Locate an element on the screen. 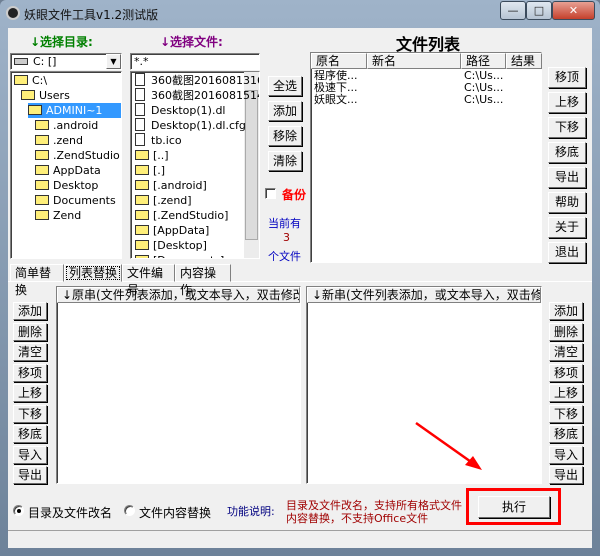 This screenshot has width=600, height=556. title-bar: 妖眼文件工具v1.2测试版 — □ ✕ is located at coordinates (300, 14).